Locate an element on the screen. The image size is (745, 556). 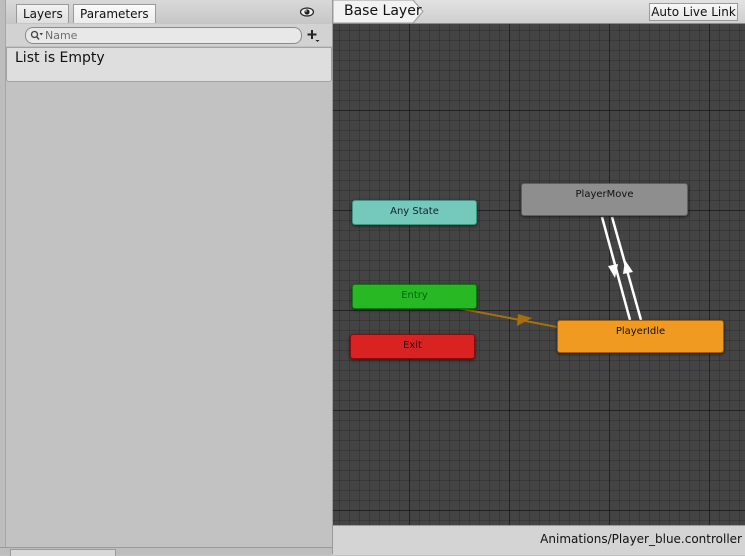
panel-edge is located at coordinates (3, 277).